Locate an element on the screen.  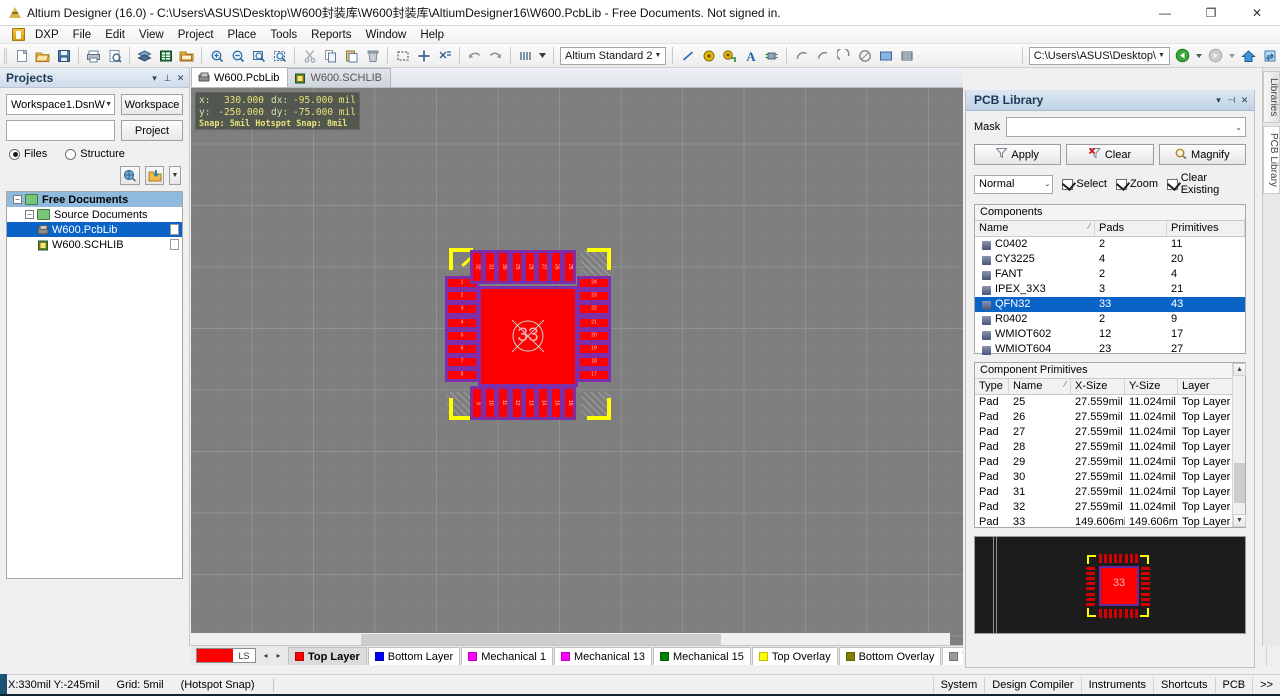
place-fill-icon is located at coordinates (885, 55).